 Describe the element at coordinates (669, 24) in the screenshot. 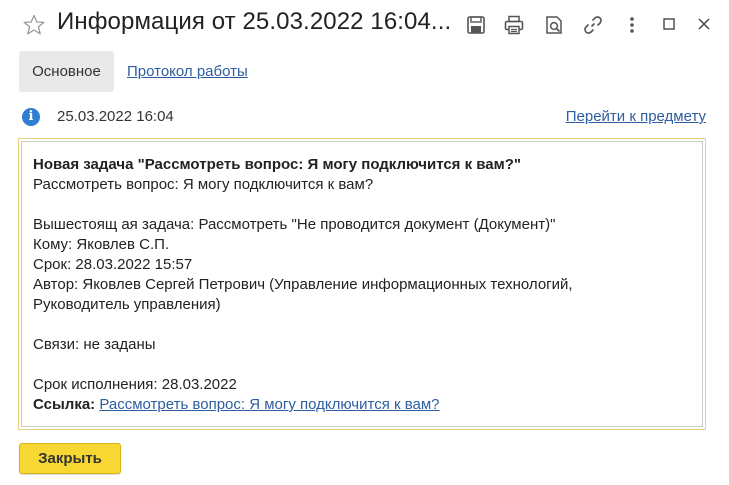

I see `maximize-icon` at that location.